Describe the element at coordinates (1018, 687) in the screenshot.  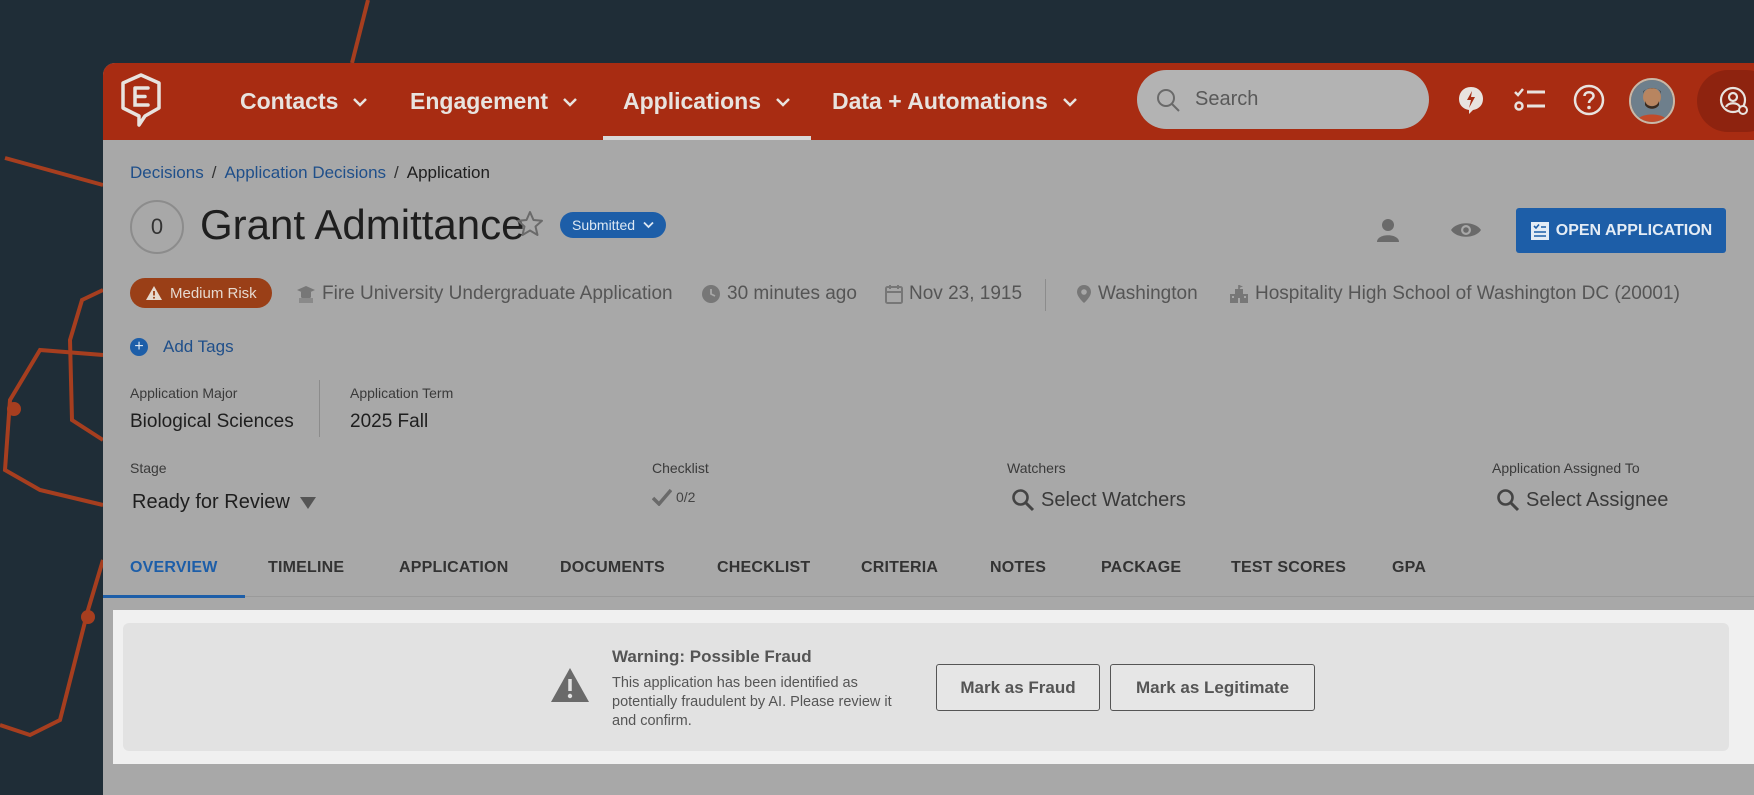
I see `mark-as-fraud-button: Mark as Fraud` at that location.